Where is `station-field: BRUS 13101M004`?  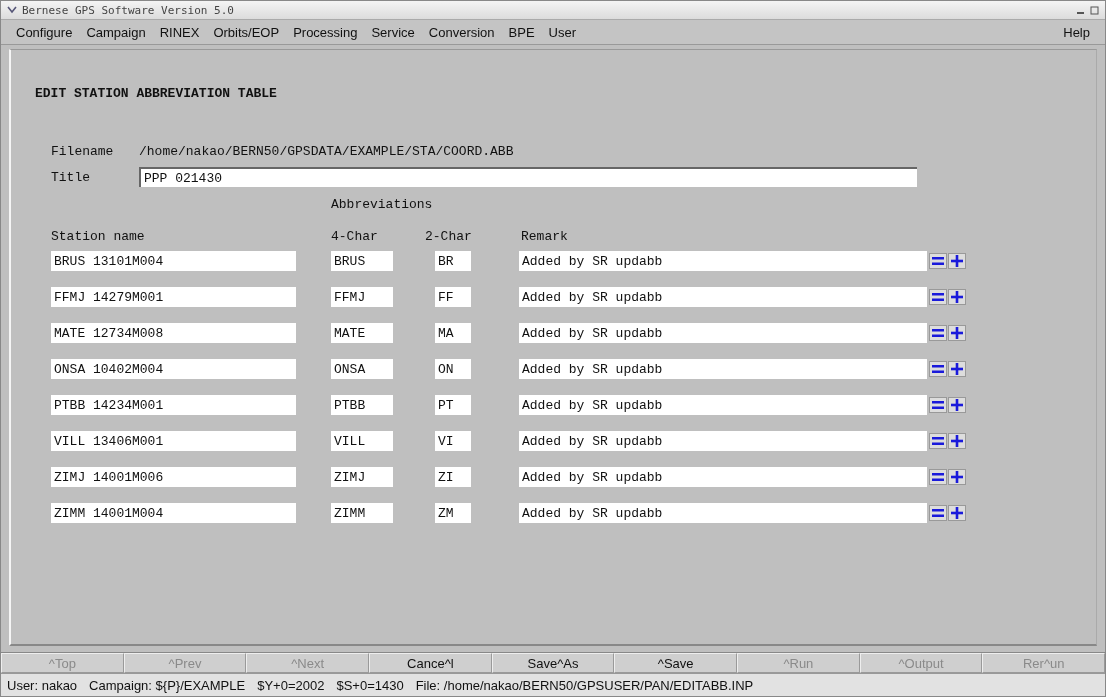
station-field: BRUS 13101M004 is located at coordinates (173, 261).